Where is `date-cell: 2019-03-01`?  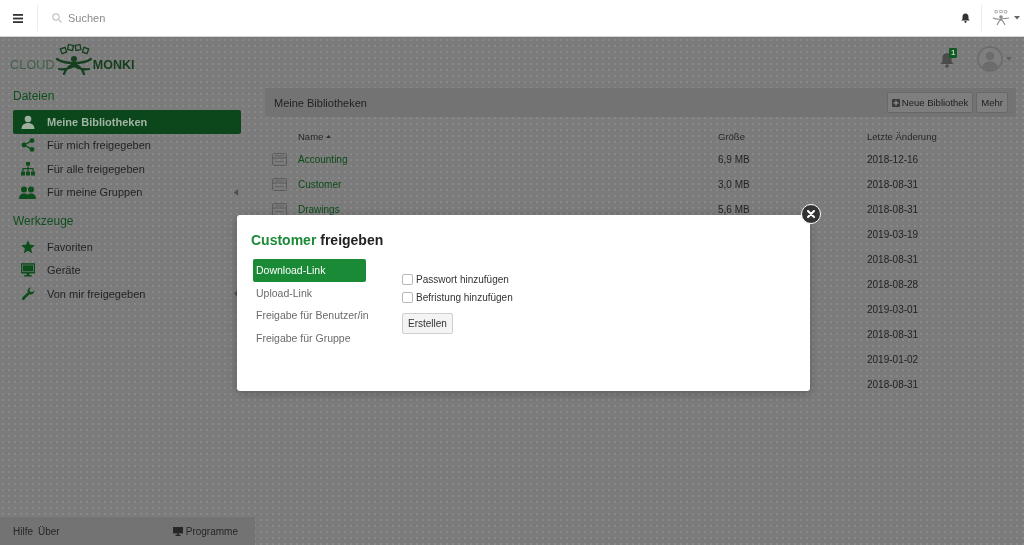 date-cell: 2019-03-01 is located at coordinates (893, 309).